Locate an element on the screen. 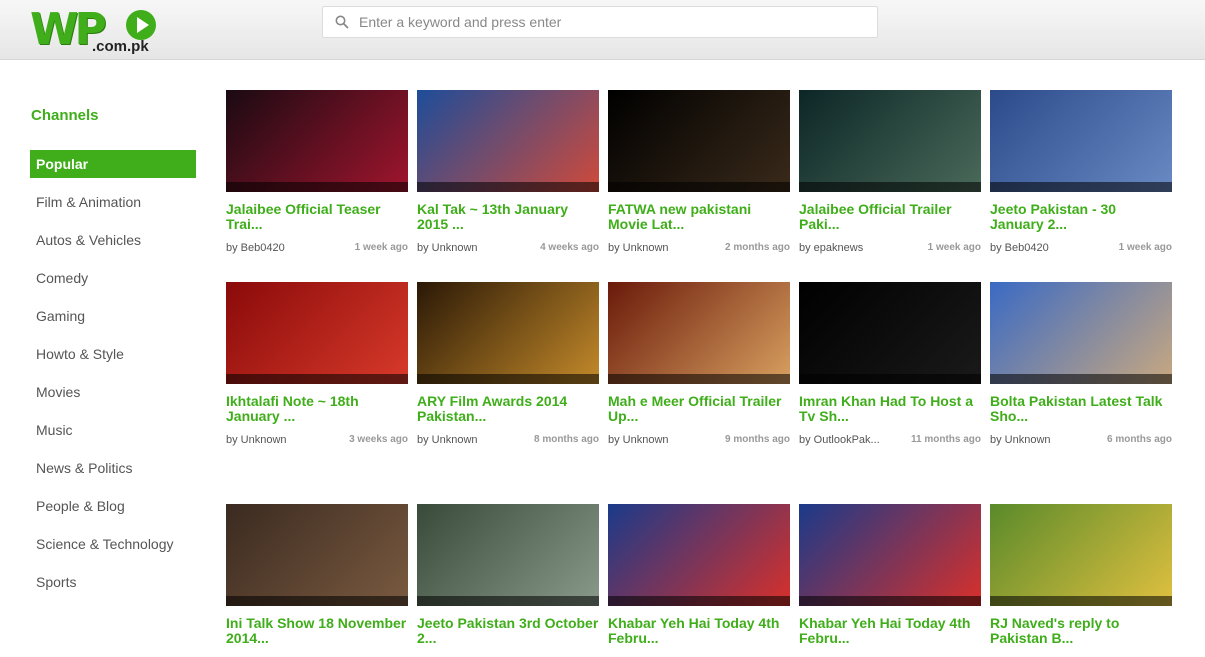 The image size is (1205, 657). video-age: 4 weeks ago is located at coordinates (569, 247).